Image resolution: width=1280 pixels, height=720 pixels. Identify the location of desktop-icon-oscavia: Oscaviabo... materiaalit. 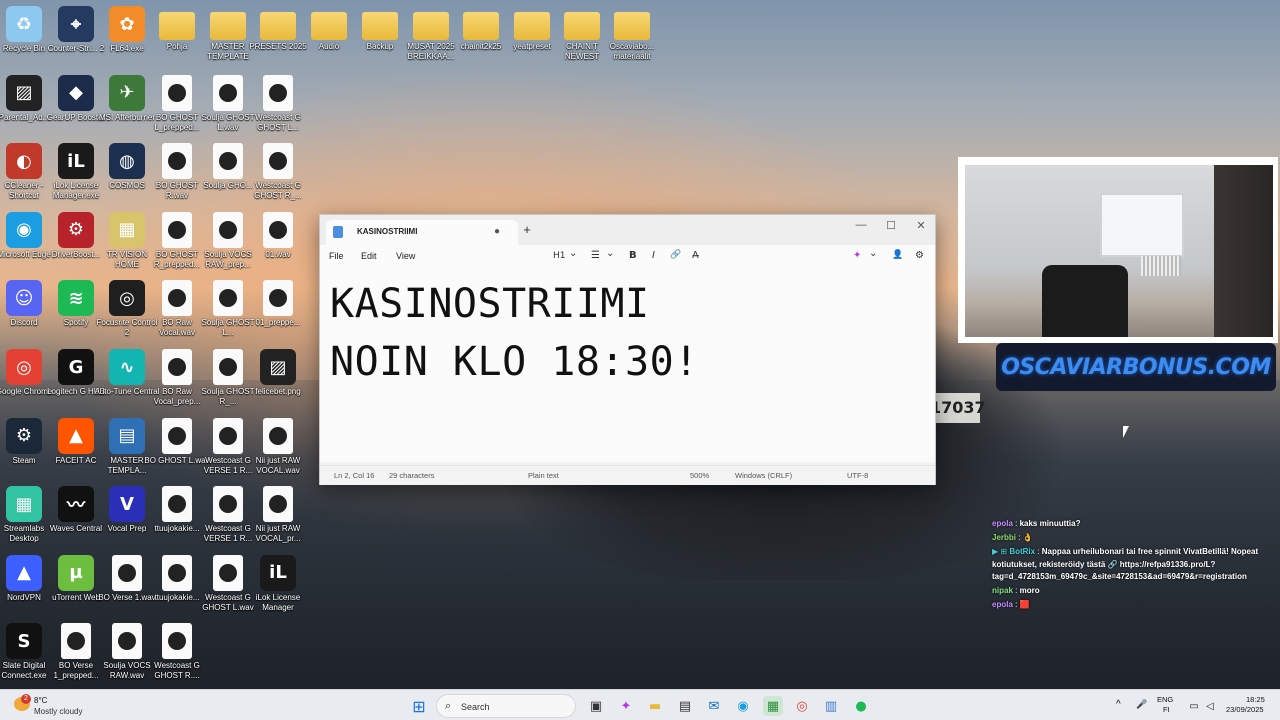
(632, 34).